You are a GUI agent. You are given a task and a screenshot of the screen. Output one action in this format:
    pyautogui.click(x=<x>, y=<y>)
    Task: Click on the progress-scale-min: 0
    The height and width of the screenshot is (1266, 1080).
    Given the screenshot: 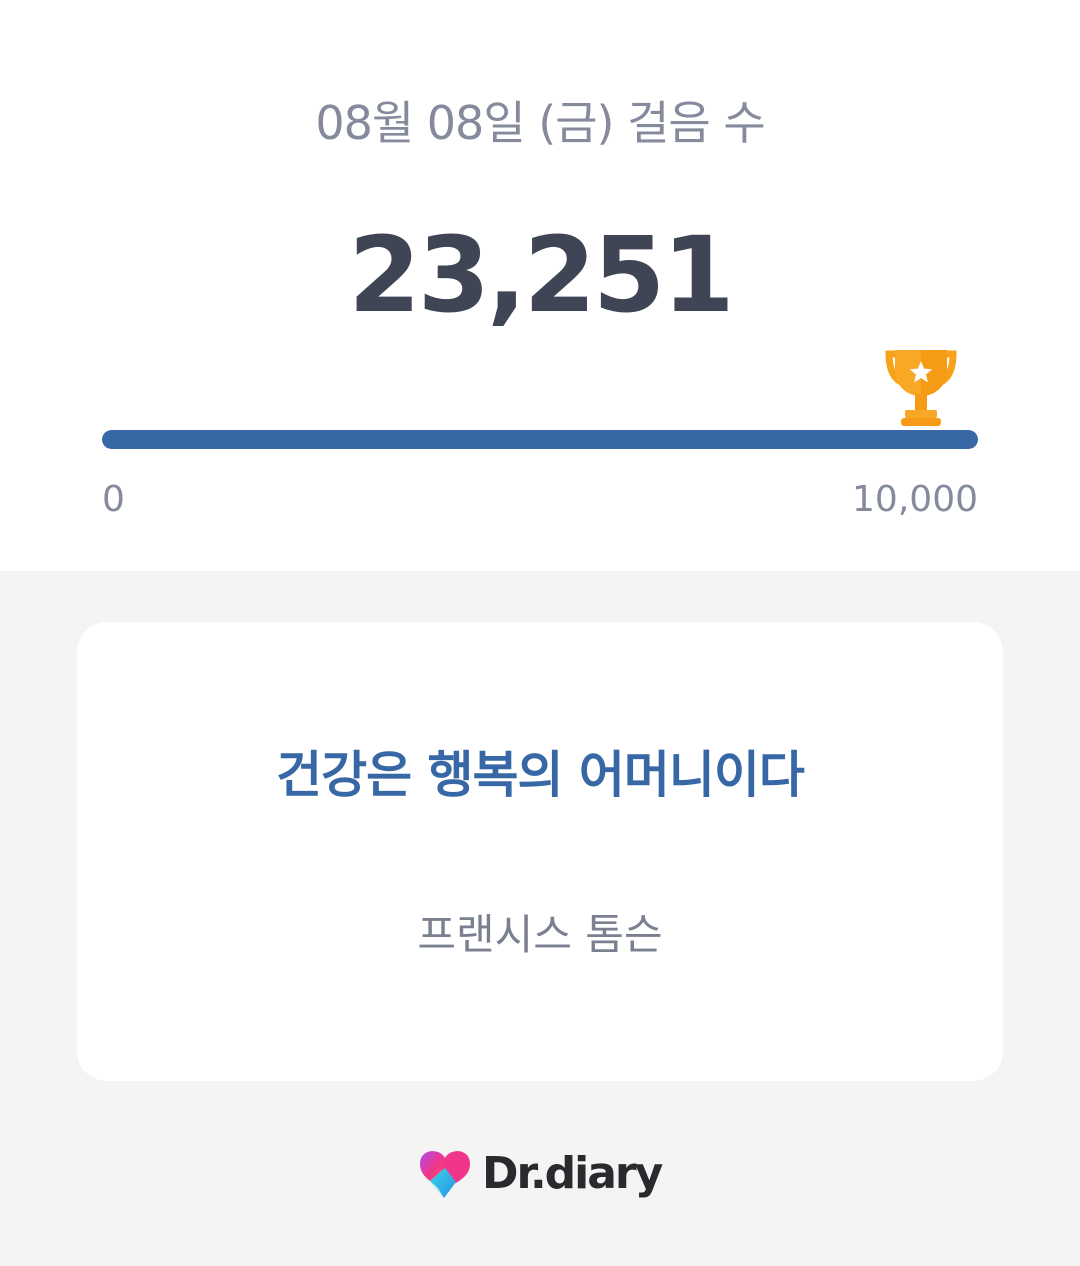 What is the action you would take?
    pyautogui.click(x=113, y=499)
    